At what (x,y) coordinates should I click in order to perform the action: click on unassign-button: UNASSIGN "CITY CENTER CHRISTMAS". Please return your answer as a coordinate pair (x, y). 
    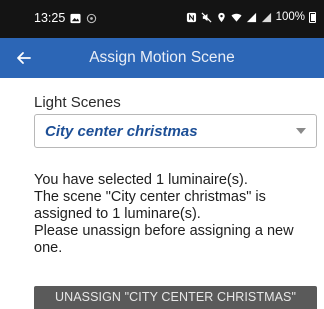
    Looking at the image, I should click on (175, 297).